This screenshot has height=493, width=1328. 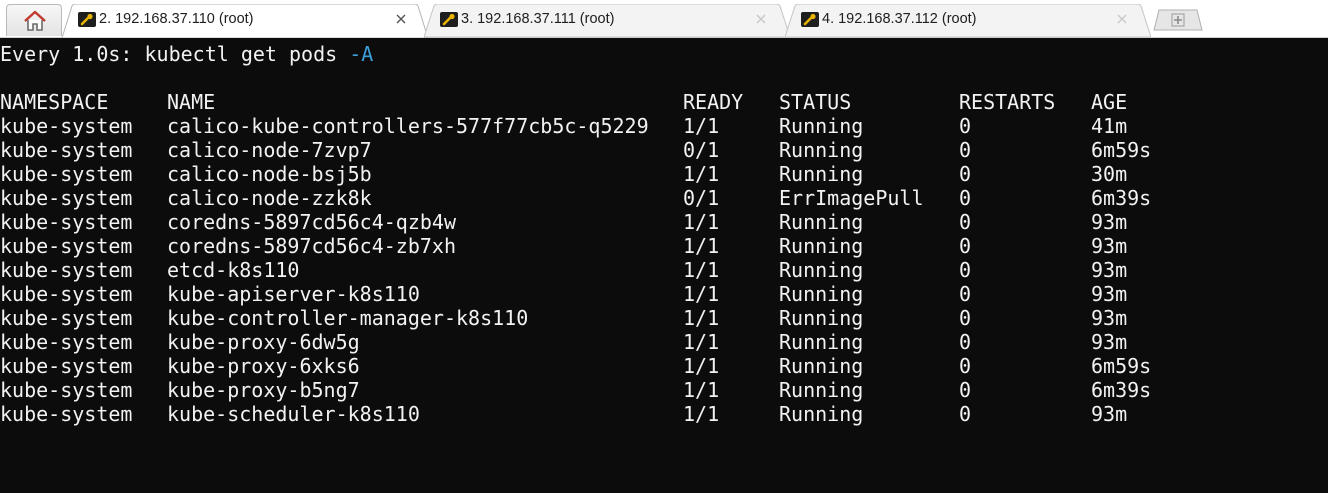 I want to click on tab-session-4: 4. 192.168.37.112 (root), so click(x=968, y=21).